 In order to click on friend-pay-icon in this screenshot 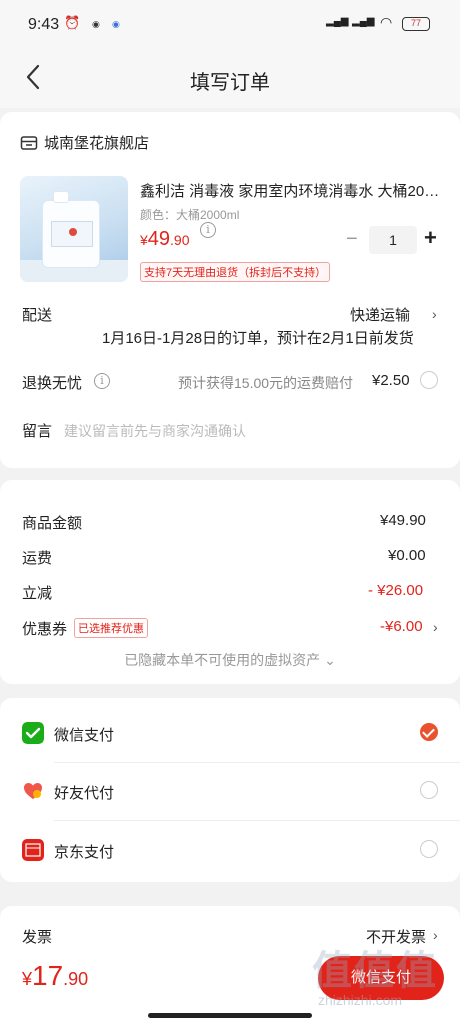, I will do `click(33, 791)`.